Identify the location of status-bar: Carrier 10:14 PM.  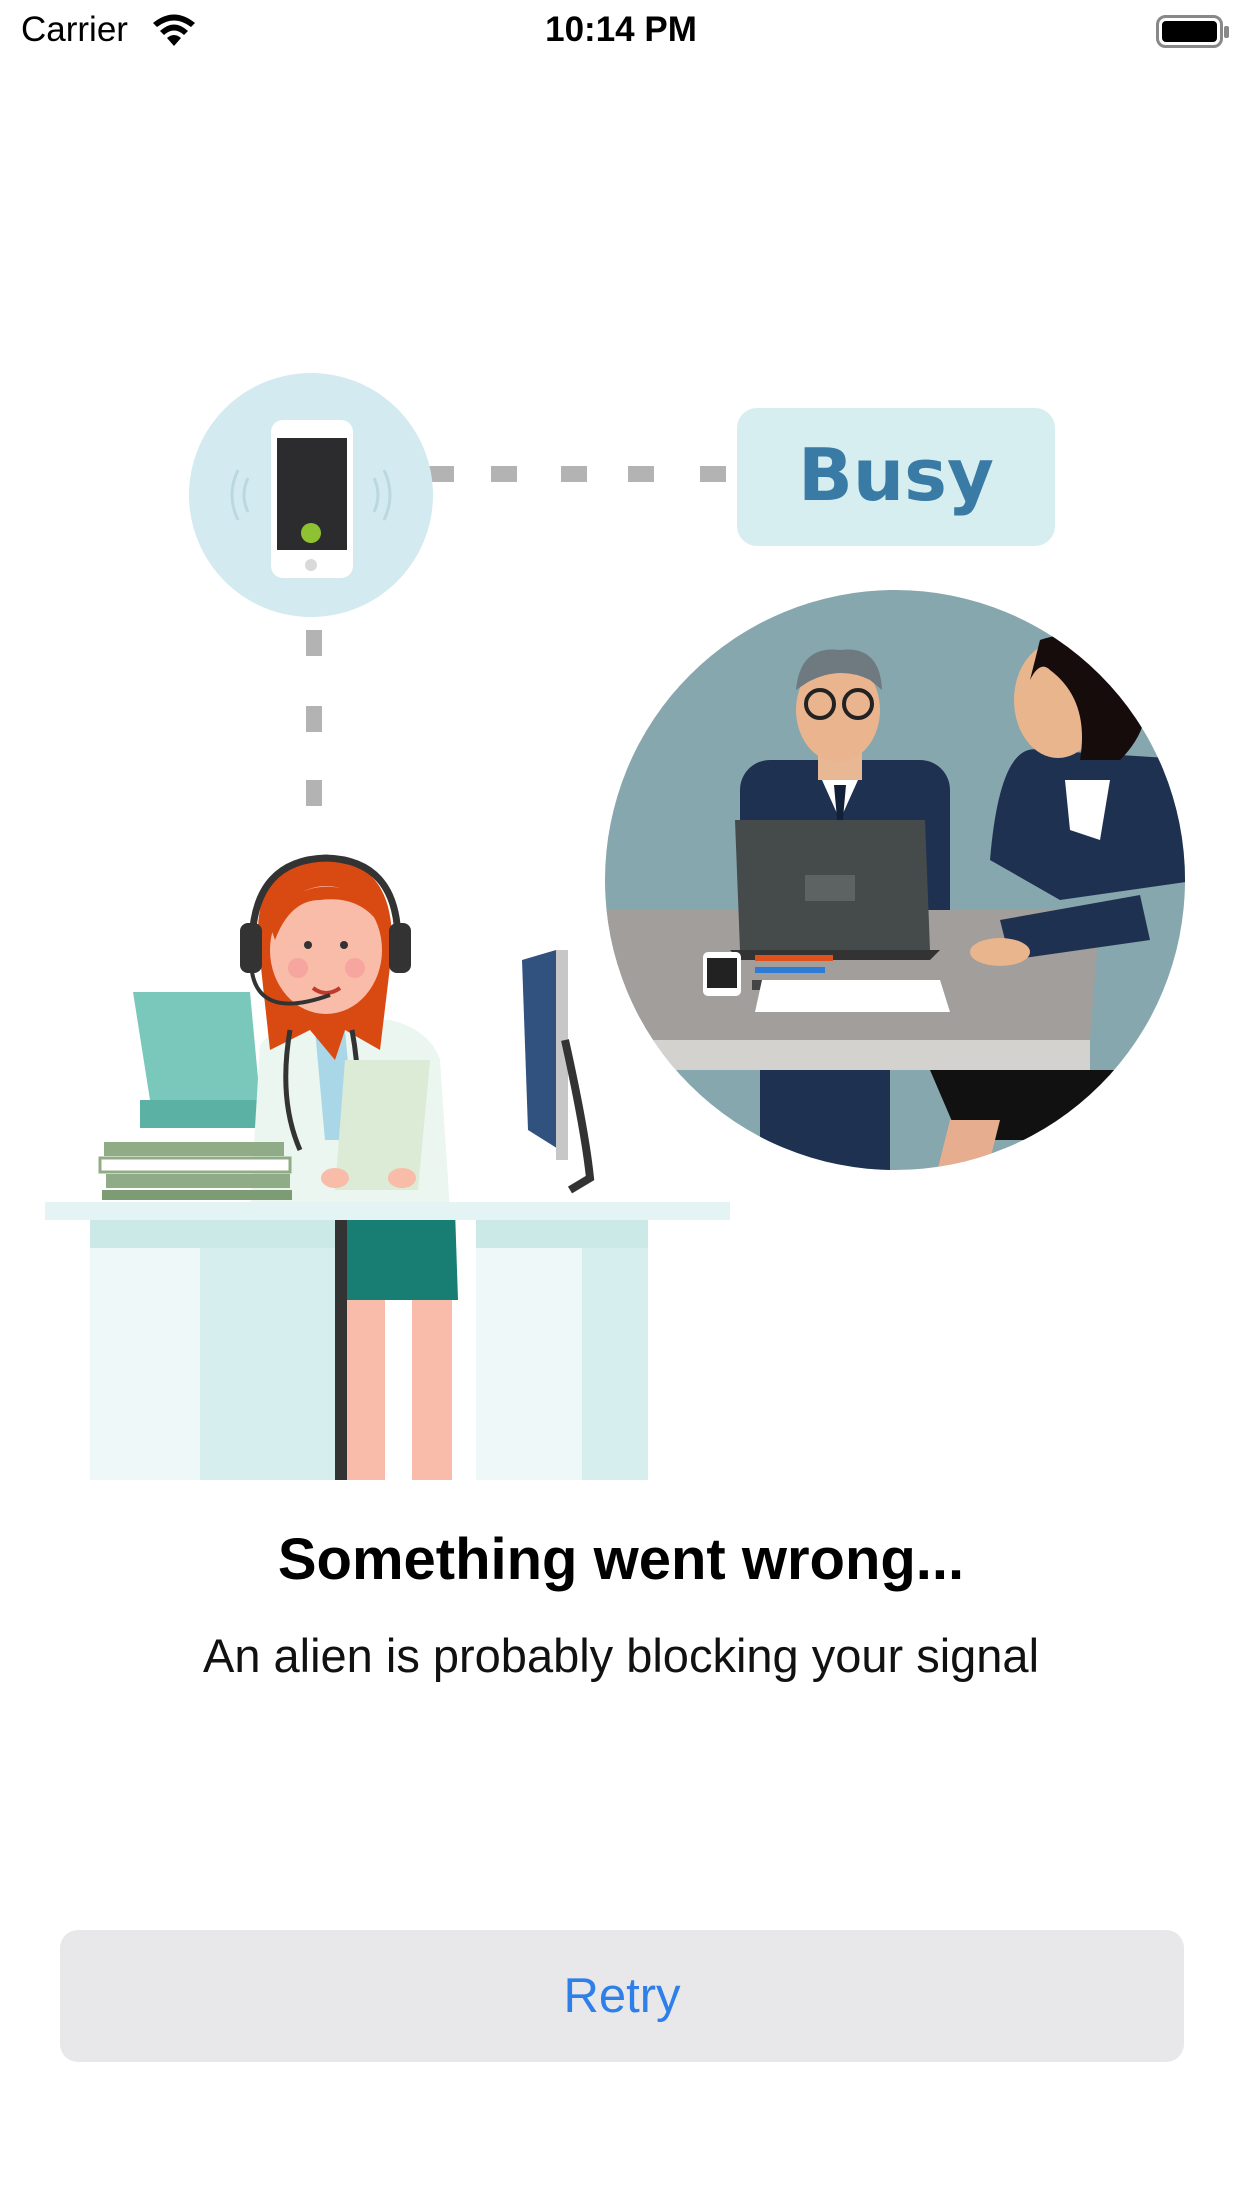
(621, 31).